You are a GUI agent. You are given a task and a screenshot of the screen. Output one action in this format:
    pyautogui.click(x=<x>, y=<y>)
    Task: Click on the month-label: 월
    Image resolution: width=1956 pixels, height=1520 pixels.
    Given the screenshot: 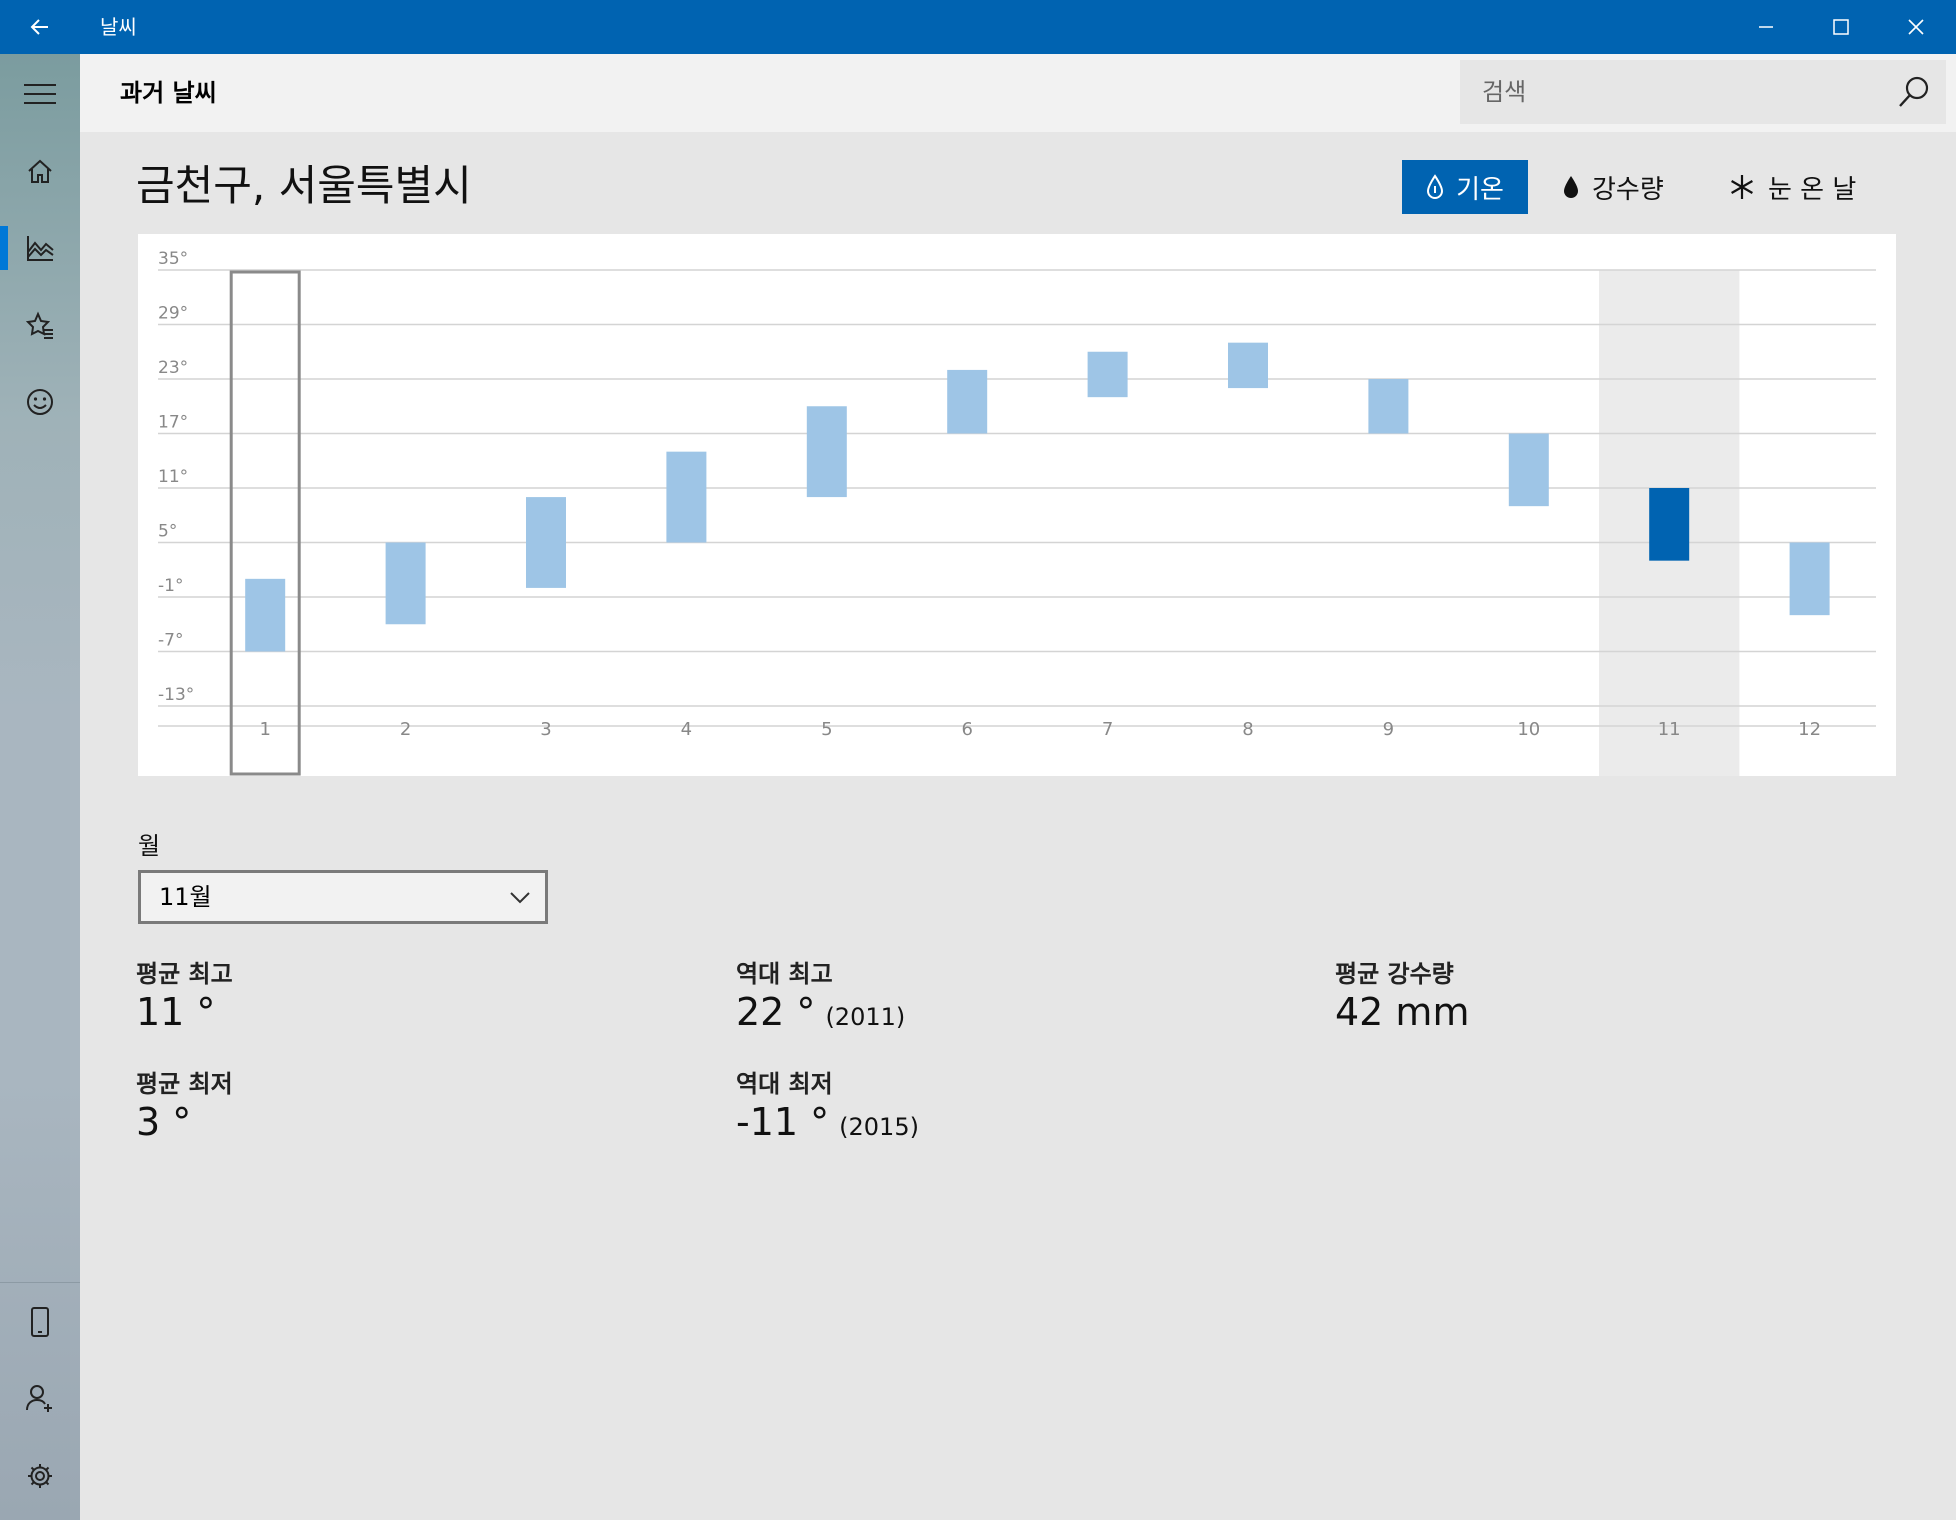 What is the action you would take?
    pyautogui.click(x=149, y=846)
    